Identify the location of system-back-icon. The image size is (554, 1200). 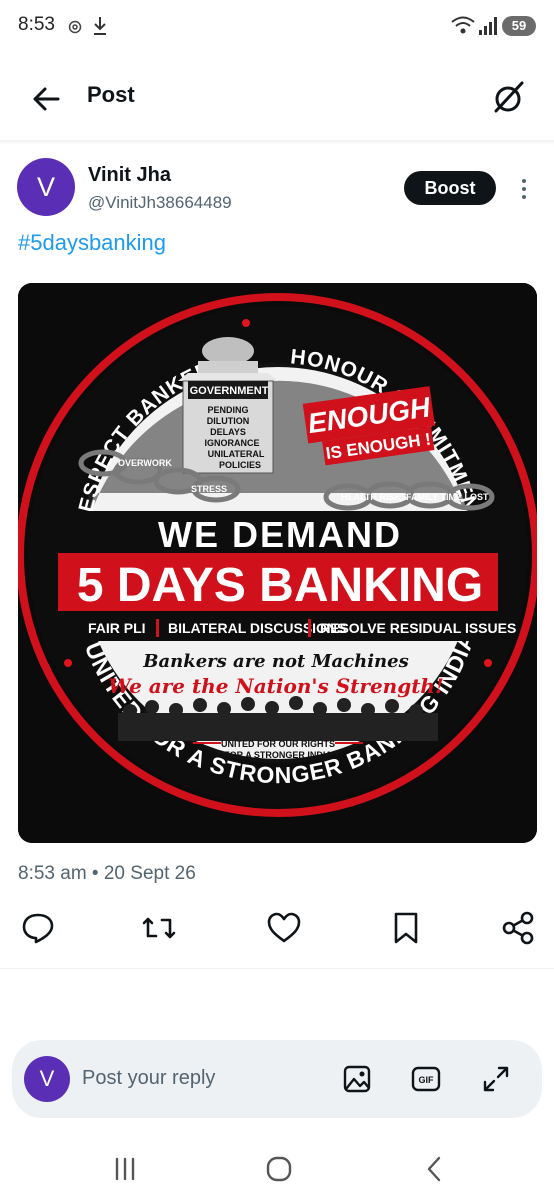
(435, 1169).